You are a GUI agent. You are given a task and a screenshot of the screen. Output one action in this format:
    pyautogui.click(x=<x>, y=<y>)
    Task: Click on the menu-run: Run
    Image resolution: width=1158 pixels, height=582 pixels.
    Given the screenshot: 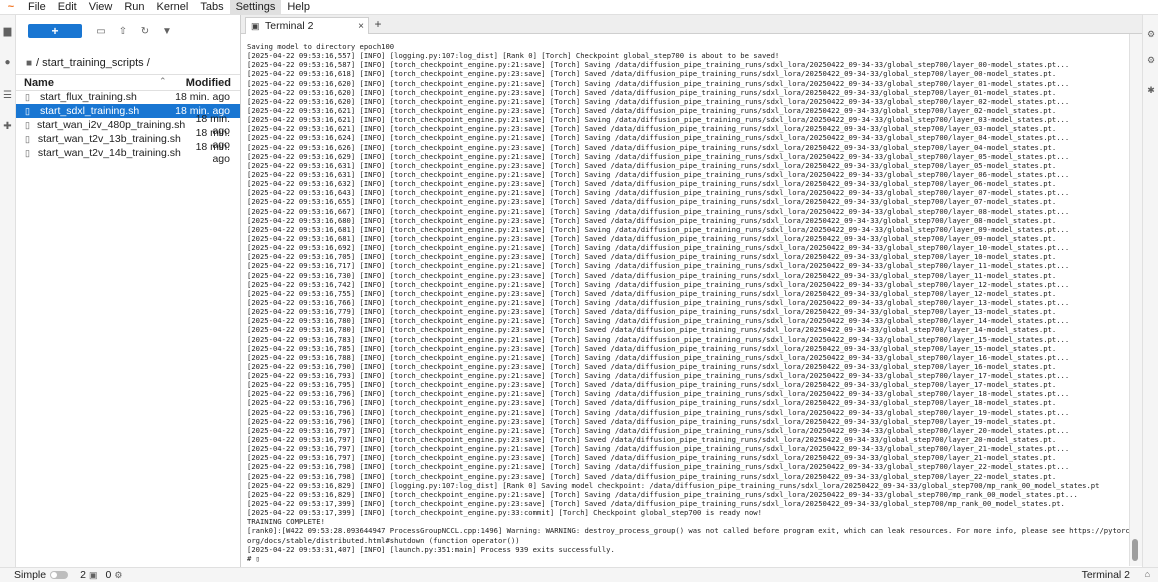 What is the action you would take?
    pyautogui.click(x=134, y=7)
    